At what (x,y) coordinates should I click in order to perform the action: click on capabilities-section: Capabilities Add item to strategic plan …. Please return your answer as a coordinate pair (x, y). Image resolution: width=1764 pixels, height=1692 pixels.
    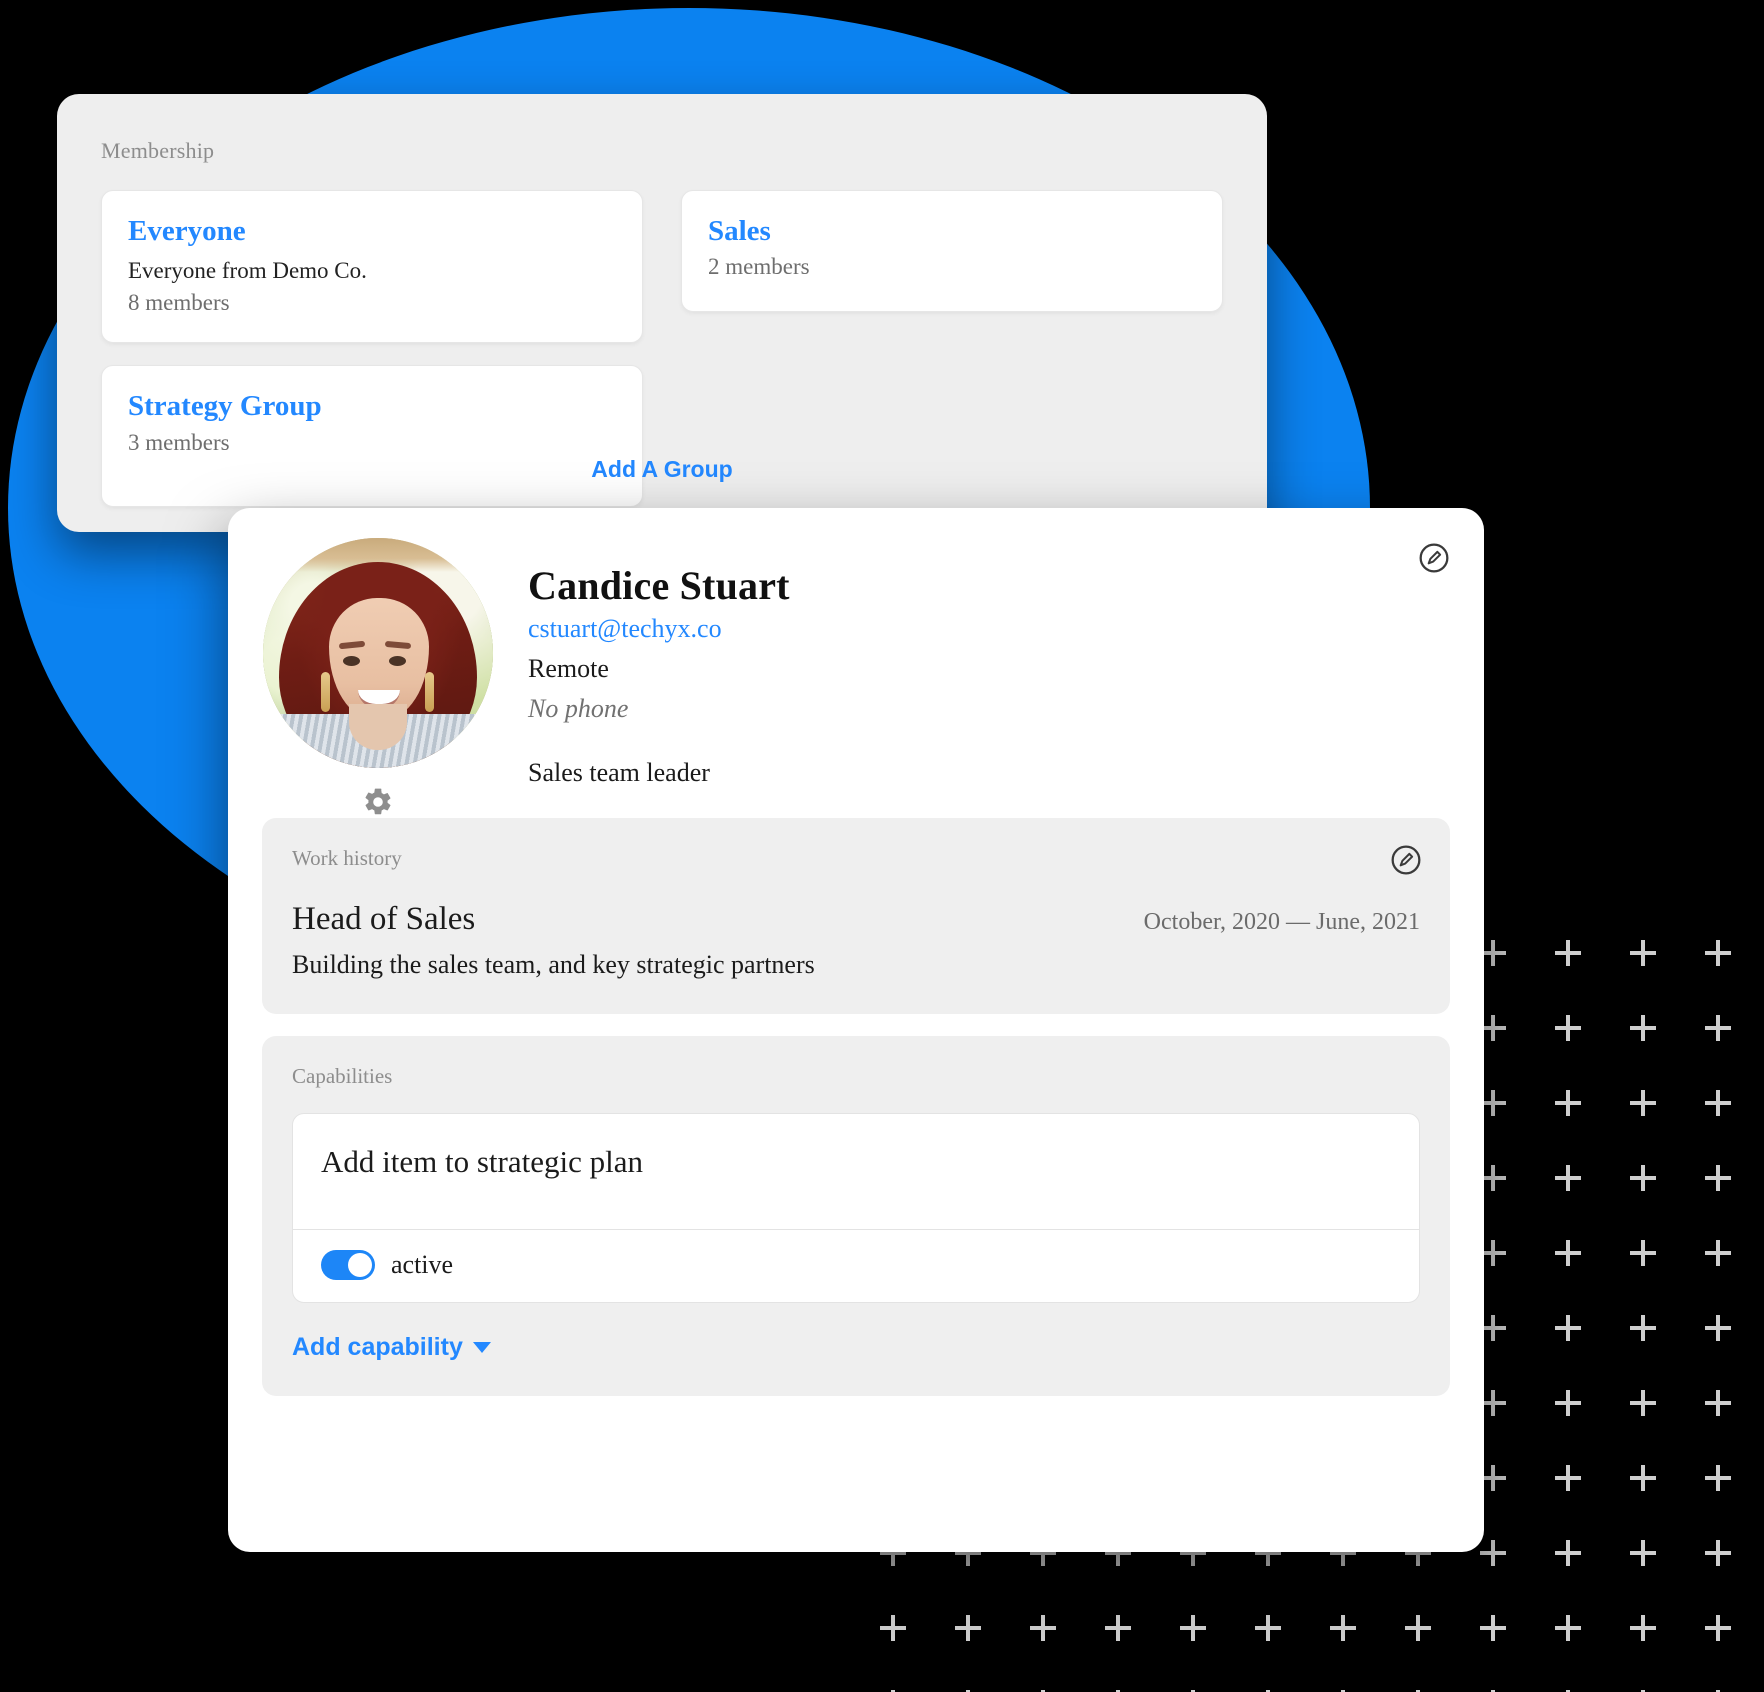
    Looking at the image, I should click on (856, 1216).